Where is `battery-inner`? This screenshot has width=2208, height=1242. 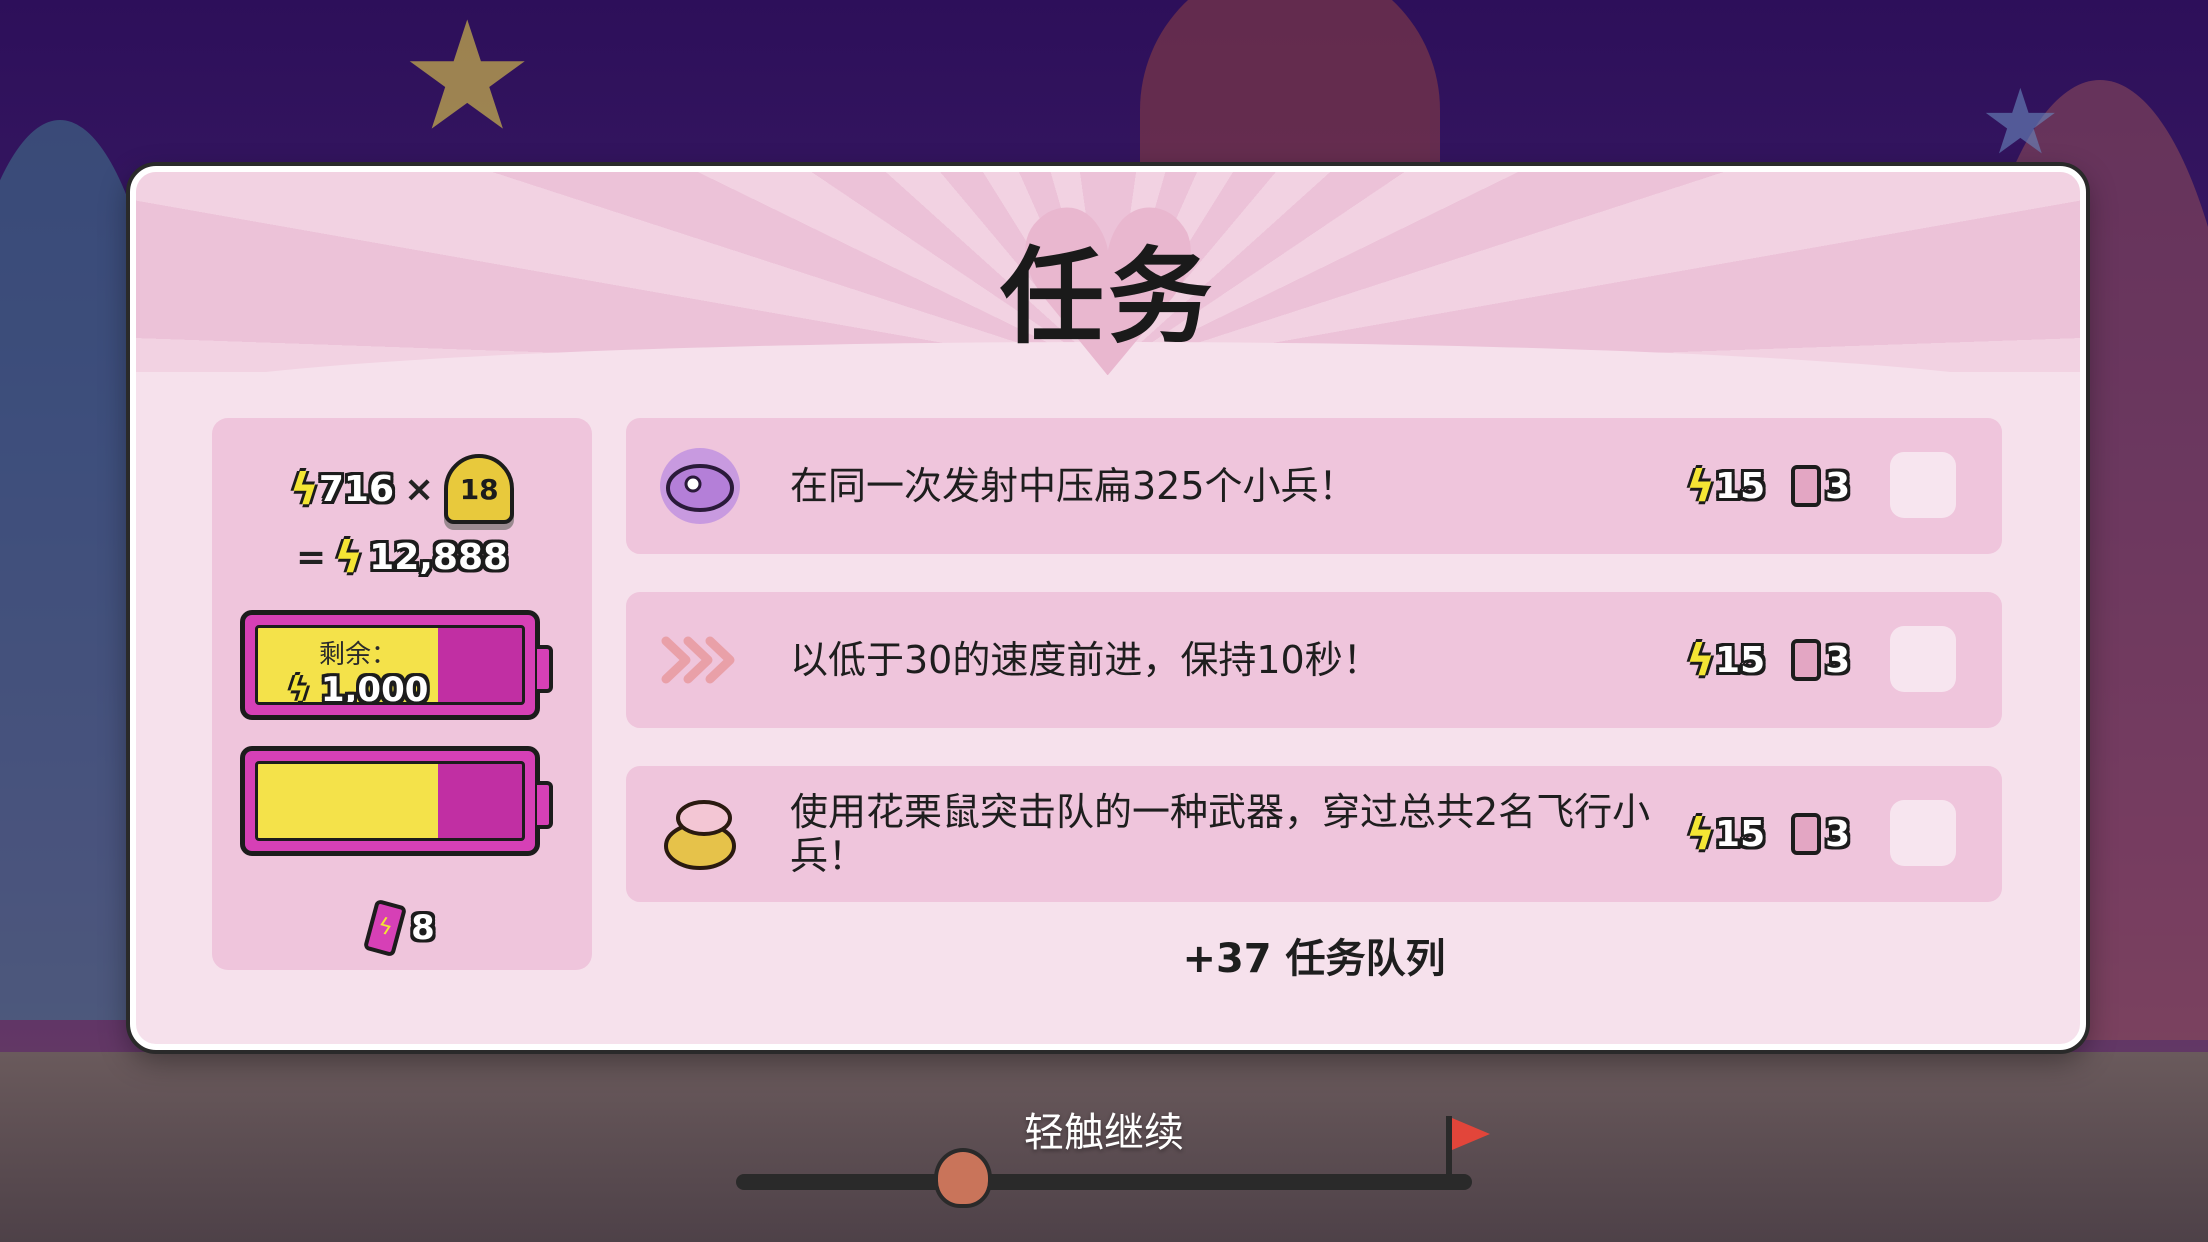
battery-inner is located at coordinates (390, 801).